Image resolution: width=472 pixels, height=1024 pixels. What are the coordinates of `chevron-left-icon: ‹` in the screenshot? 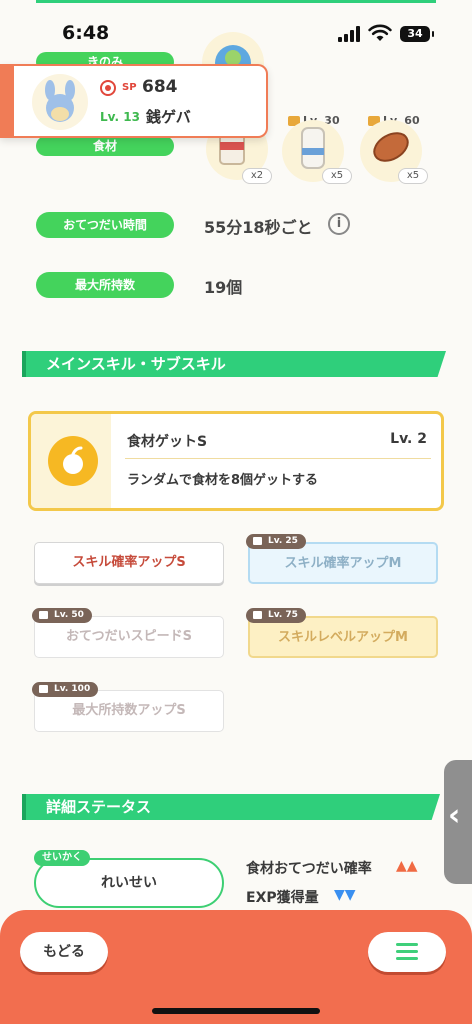 It's located at (454, 815).